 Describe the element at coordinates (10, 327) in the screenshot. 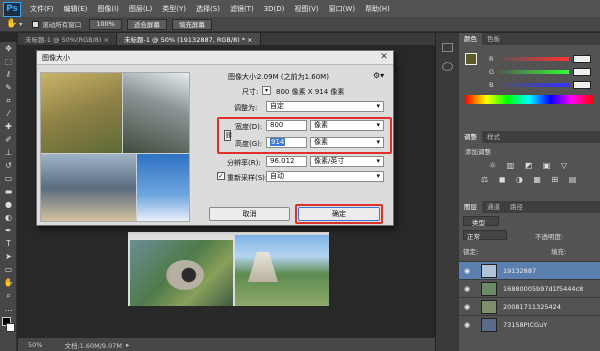

I see `background-color-swatch` at that location.